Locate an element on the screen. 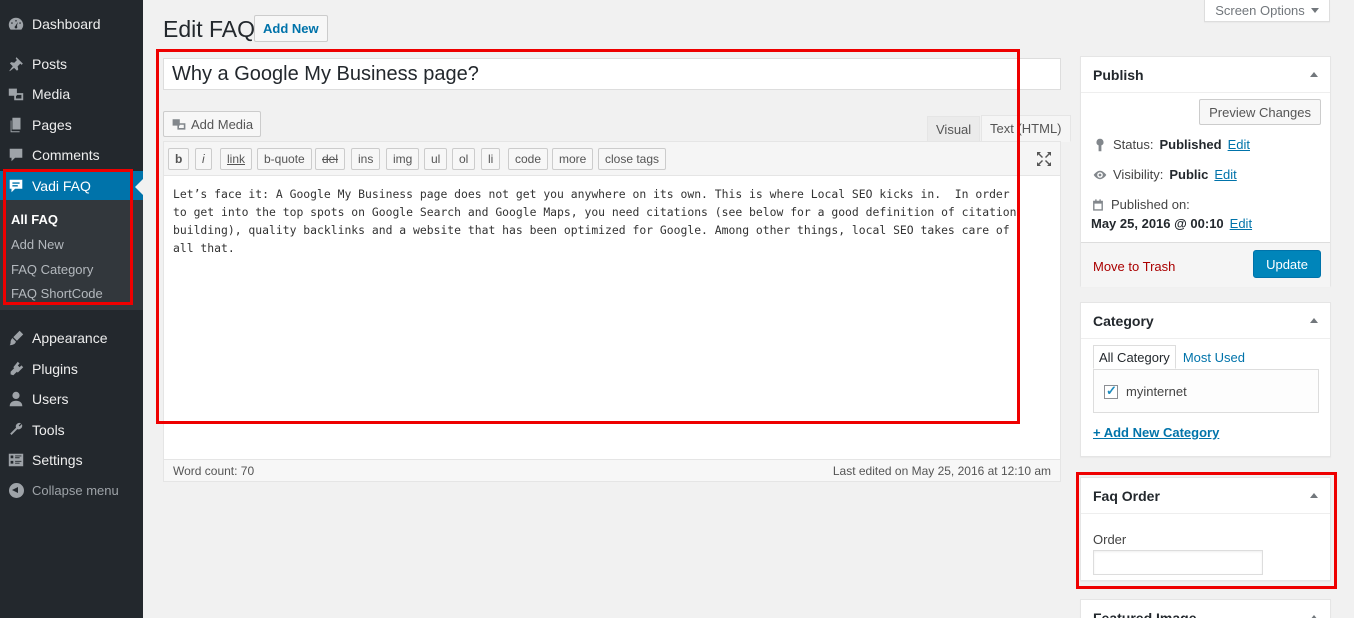  order-label: Order is located at coordinates (1110, 539).